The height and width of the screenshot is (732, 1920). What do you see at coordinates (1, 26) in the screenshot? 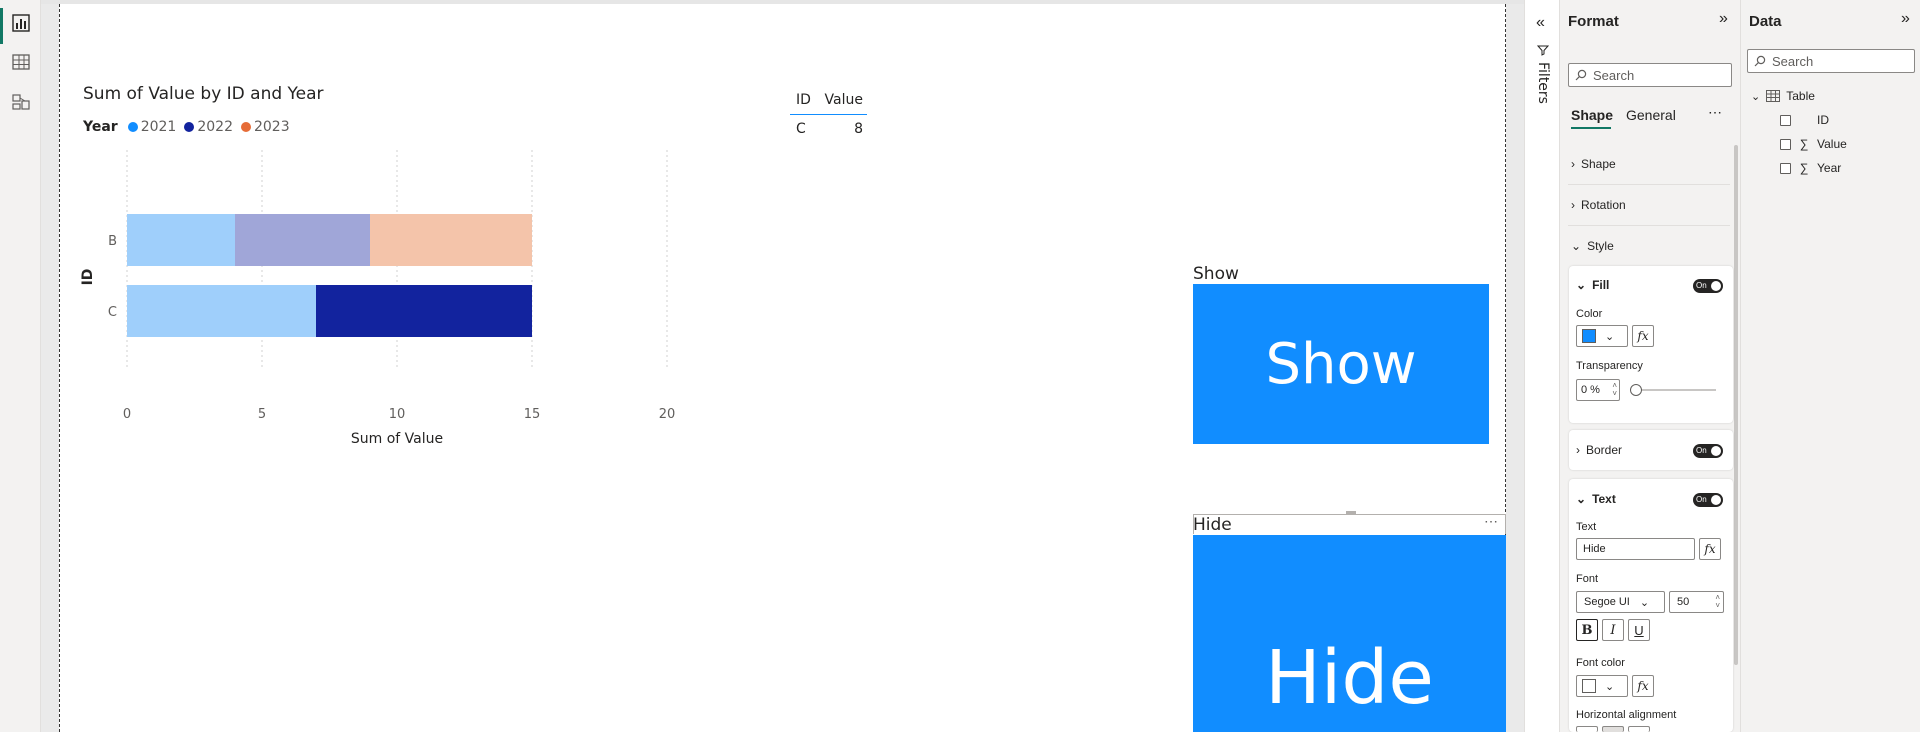
I see `active-view-indicator` at bounding box center [1, 26].